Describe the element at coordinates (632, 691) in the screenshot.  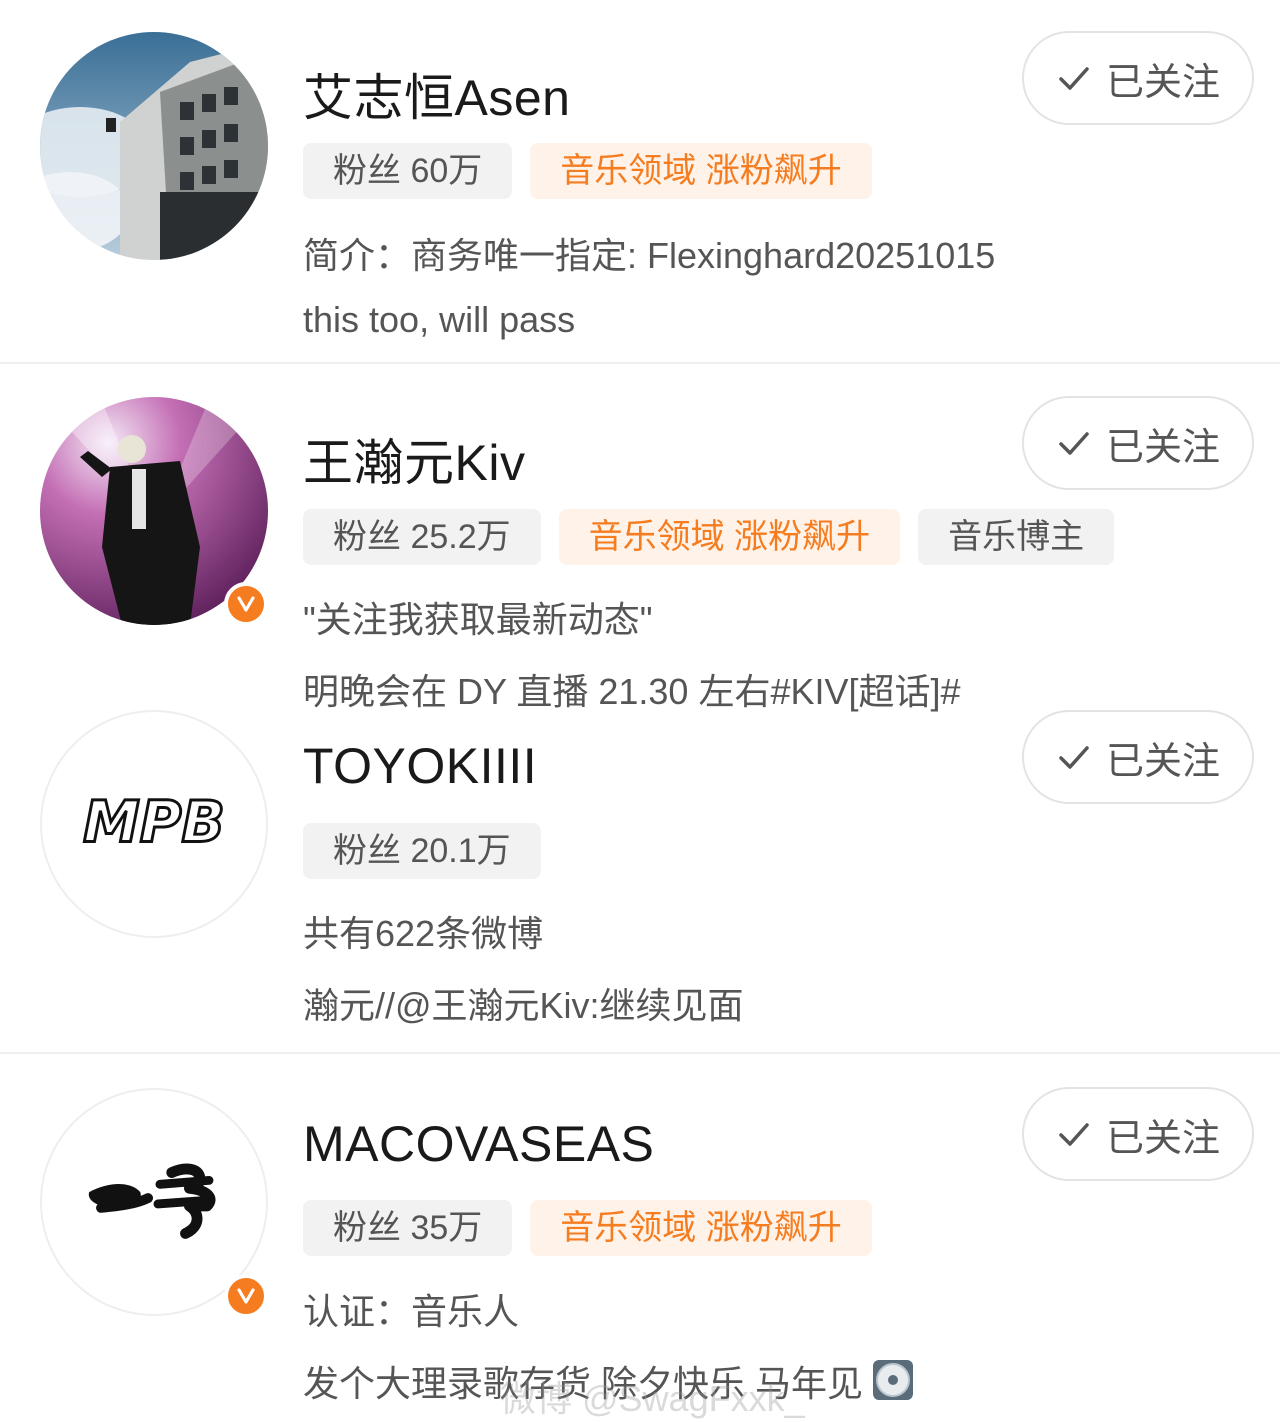
I see `user-status: 明晚会在 DY 直播 21.30 左右#KIV[超话]#` at that location.